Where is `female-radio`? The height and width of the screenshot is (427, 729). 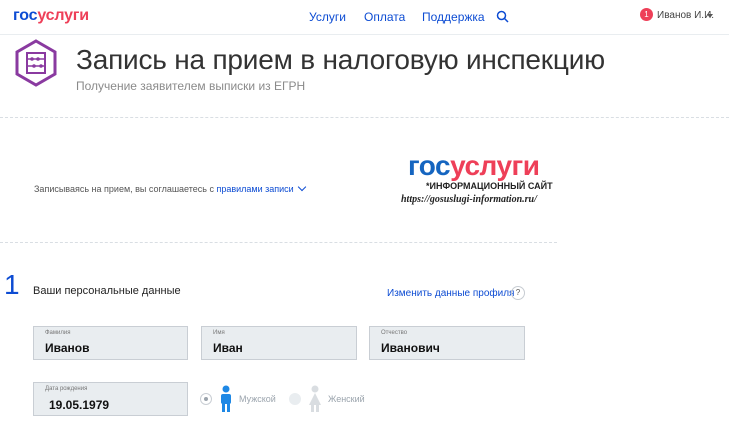
female-radio is located at coordinates (295, 399).